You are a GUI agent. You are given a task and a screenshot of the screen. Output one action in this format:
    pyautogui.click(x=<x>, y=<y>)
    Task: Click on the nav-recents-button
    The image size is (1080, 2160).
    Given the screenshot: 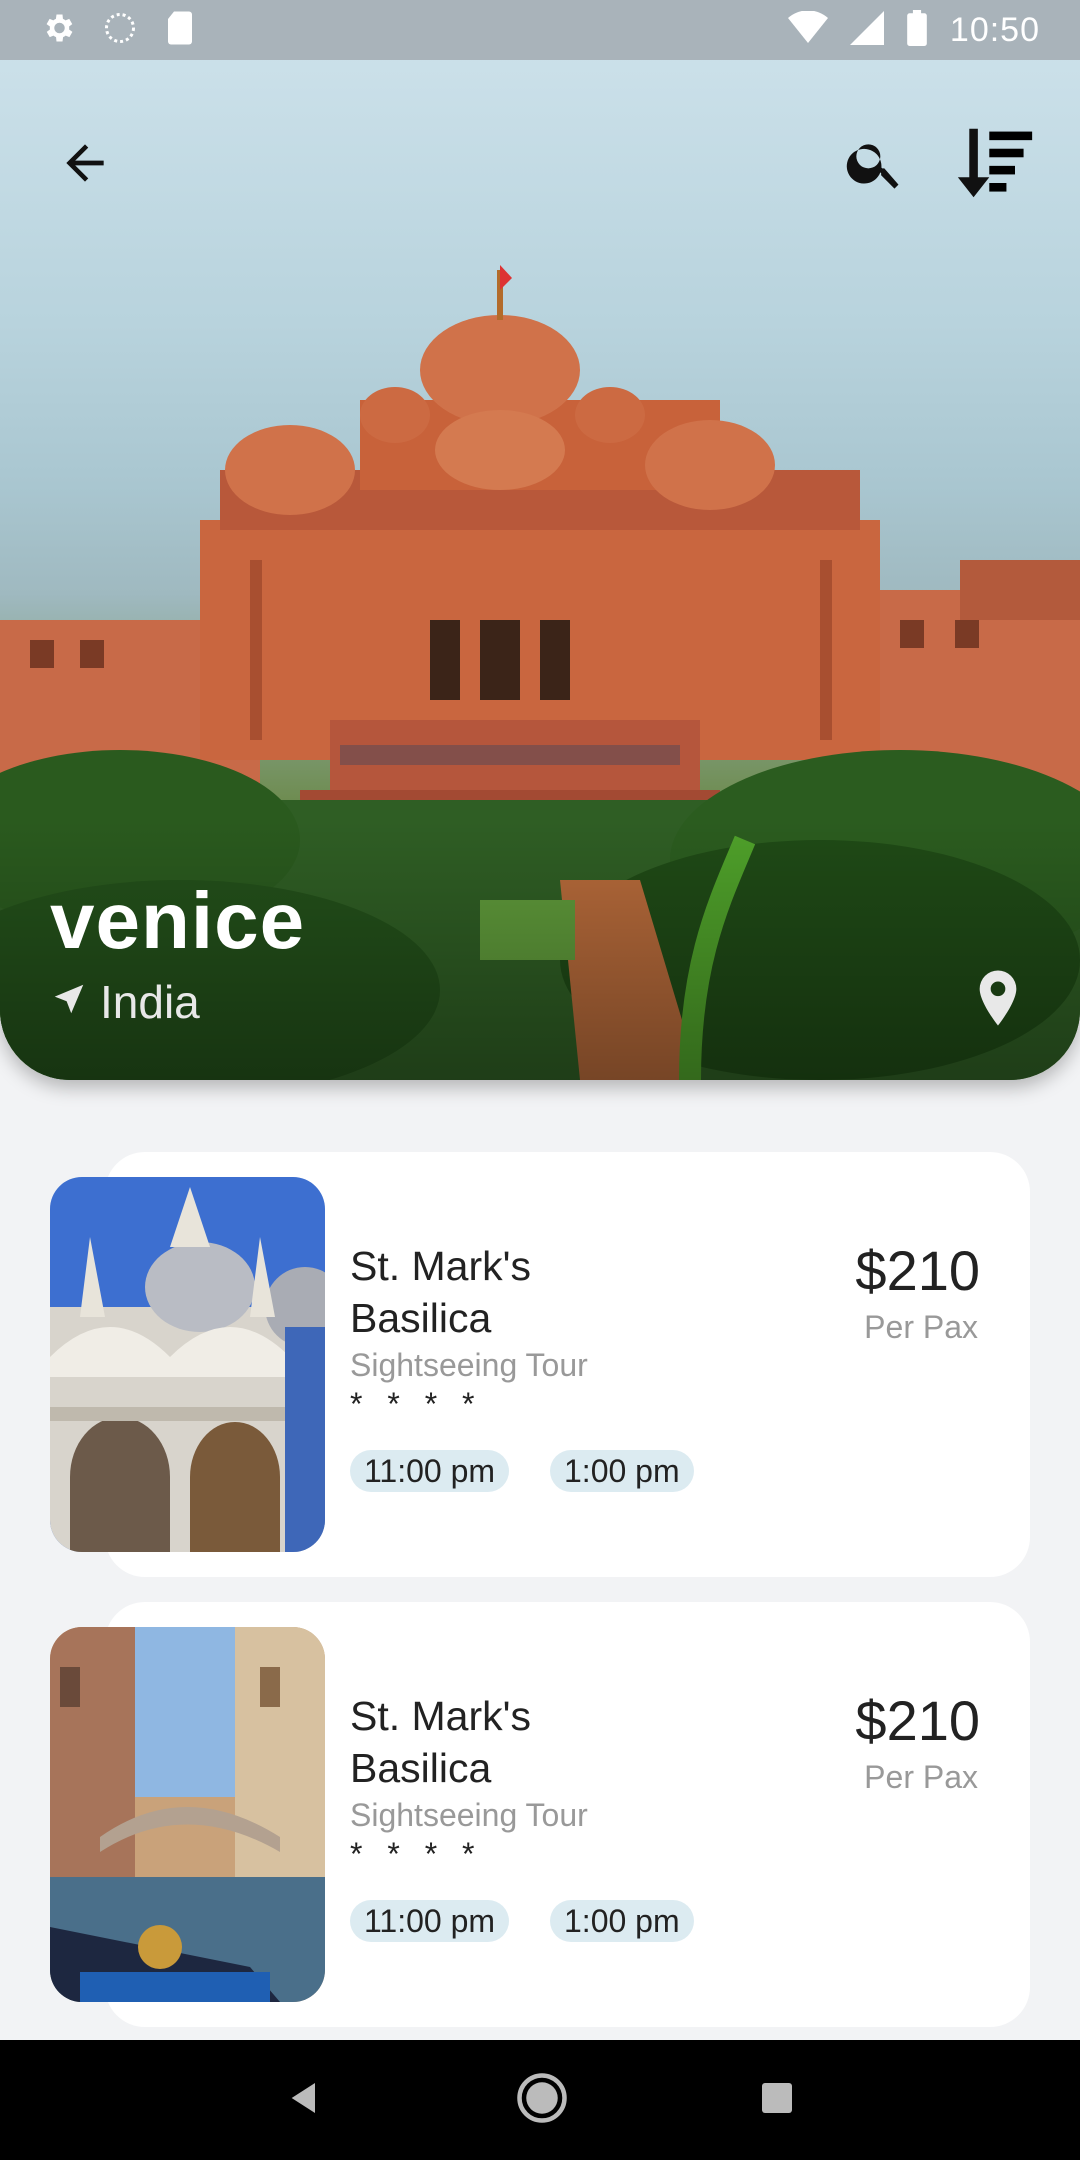 What is the action you would take?
    pyautogui.click(x=777, y=2100)
    